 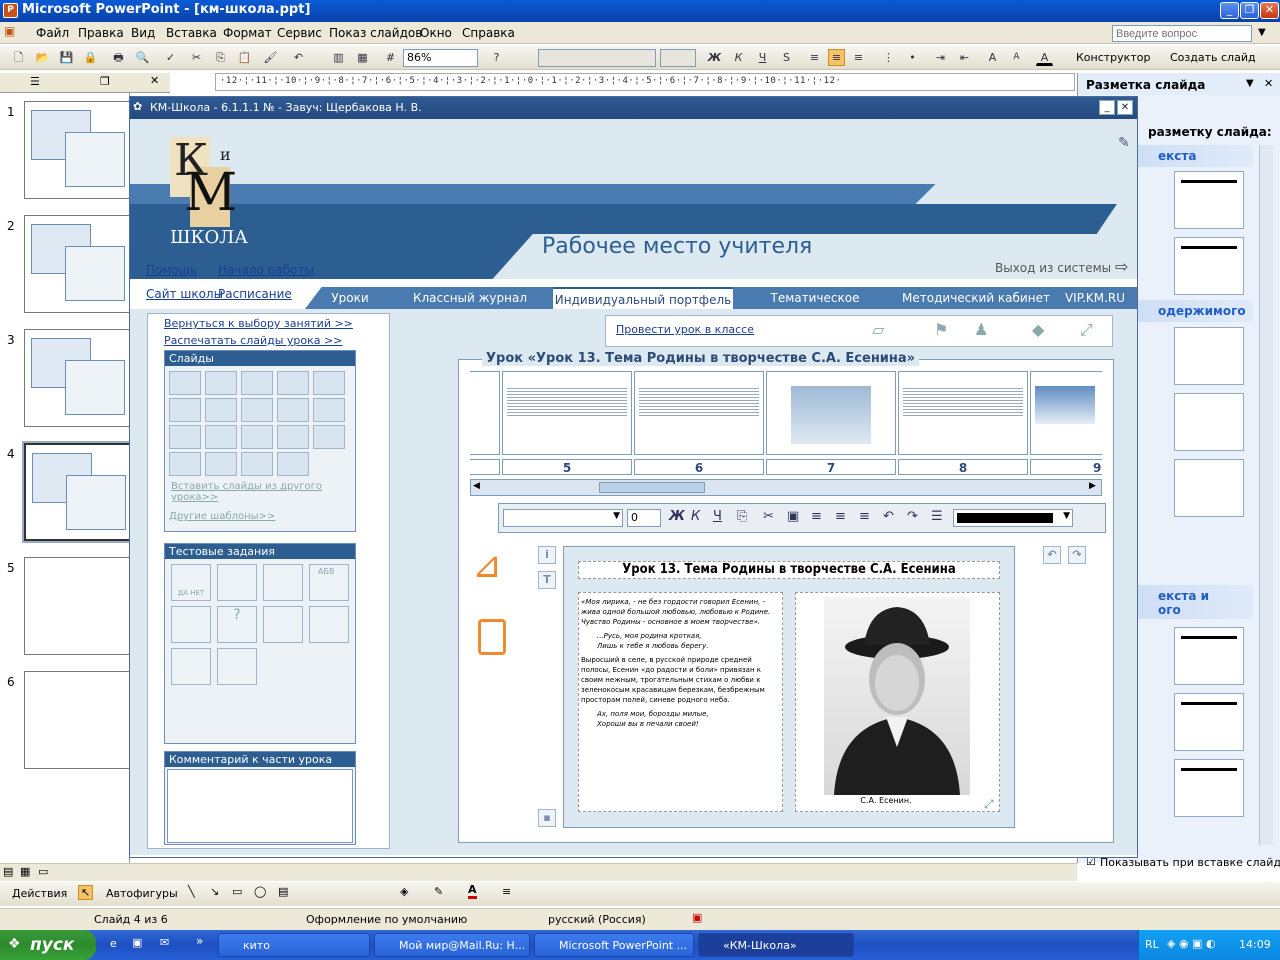 I want to click on chart-icon: ▥, so click(x=338, y=57).